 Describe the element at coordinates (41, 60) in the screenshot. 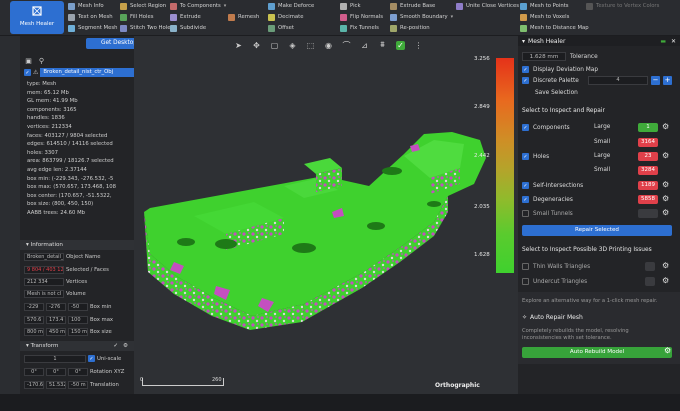

I see `filter-icon: ⚲` at that location.